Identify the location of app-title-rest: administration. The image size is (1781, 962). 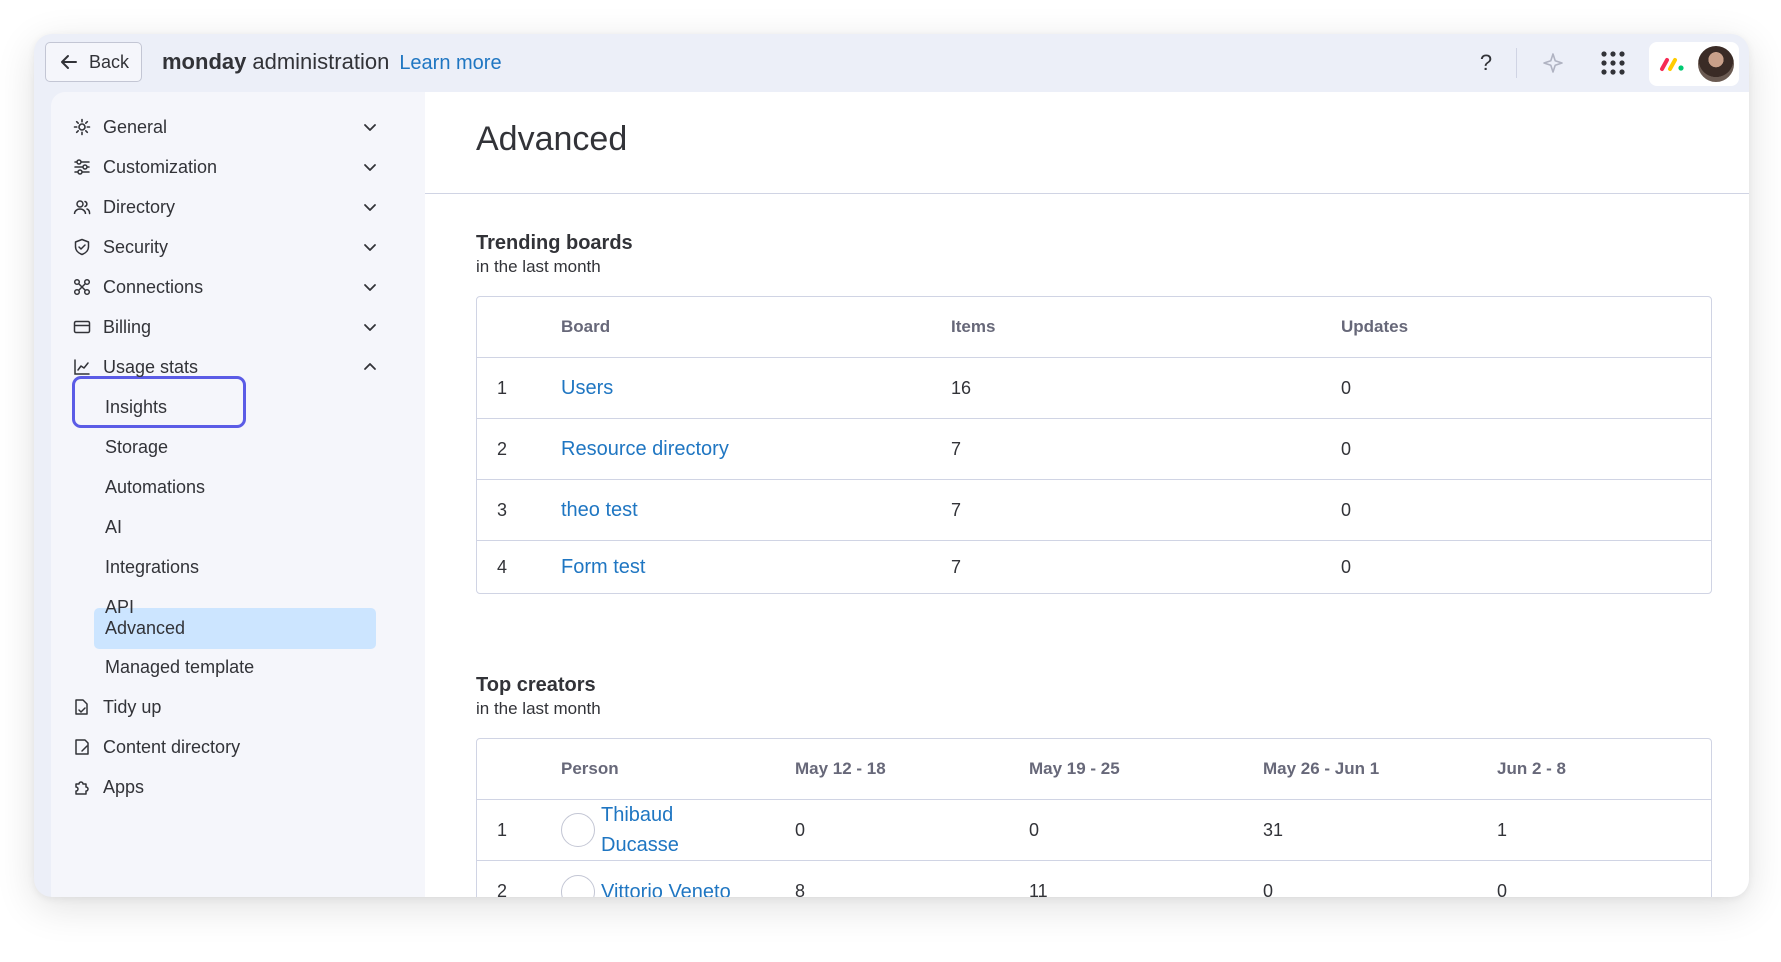
(321, 61).